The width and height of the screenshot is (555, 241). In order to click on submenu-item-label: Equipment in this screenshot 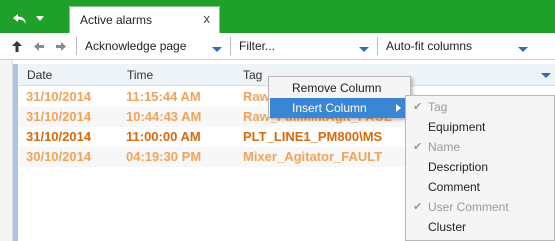, I will do `click(457, 127)`.